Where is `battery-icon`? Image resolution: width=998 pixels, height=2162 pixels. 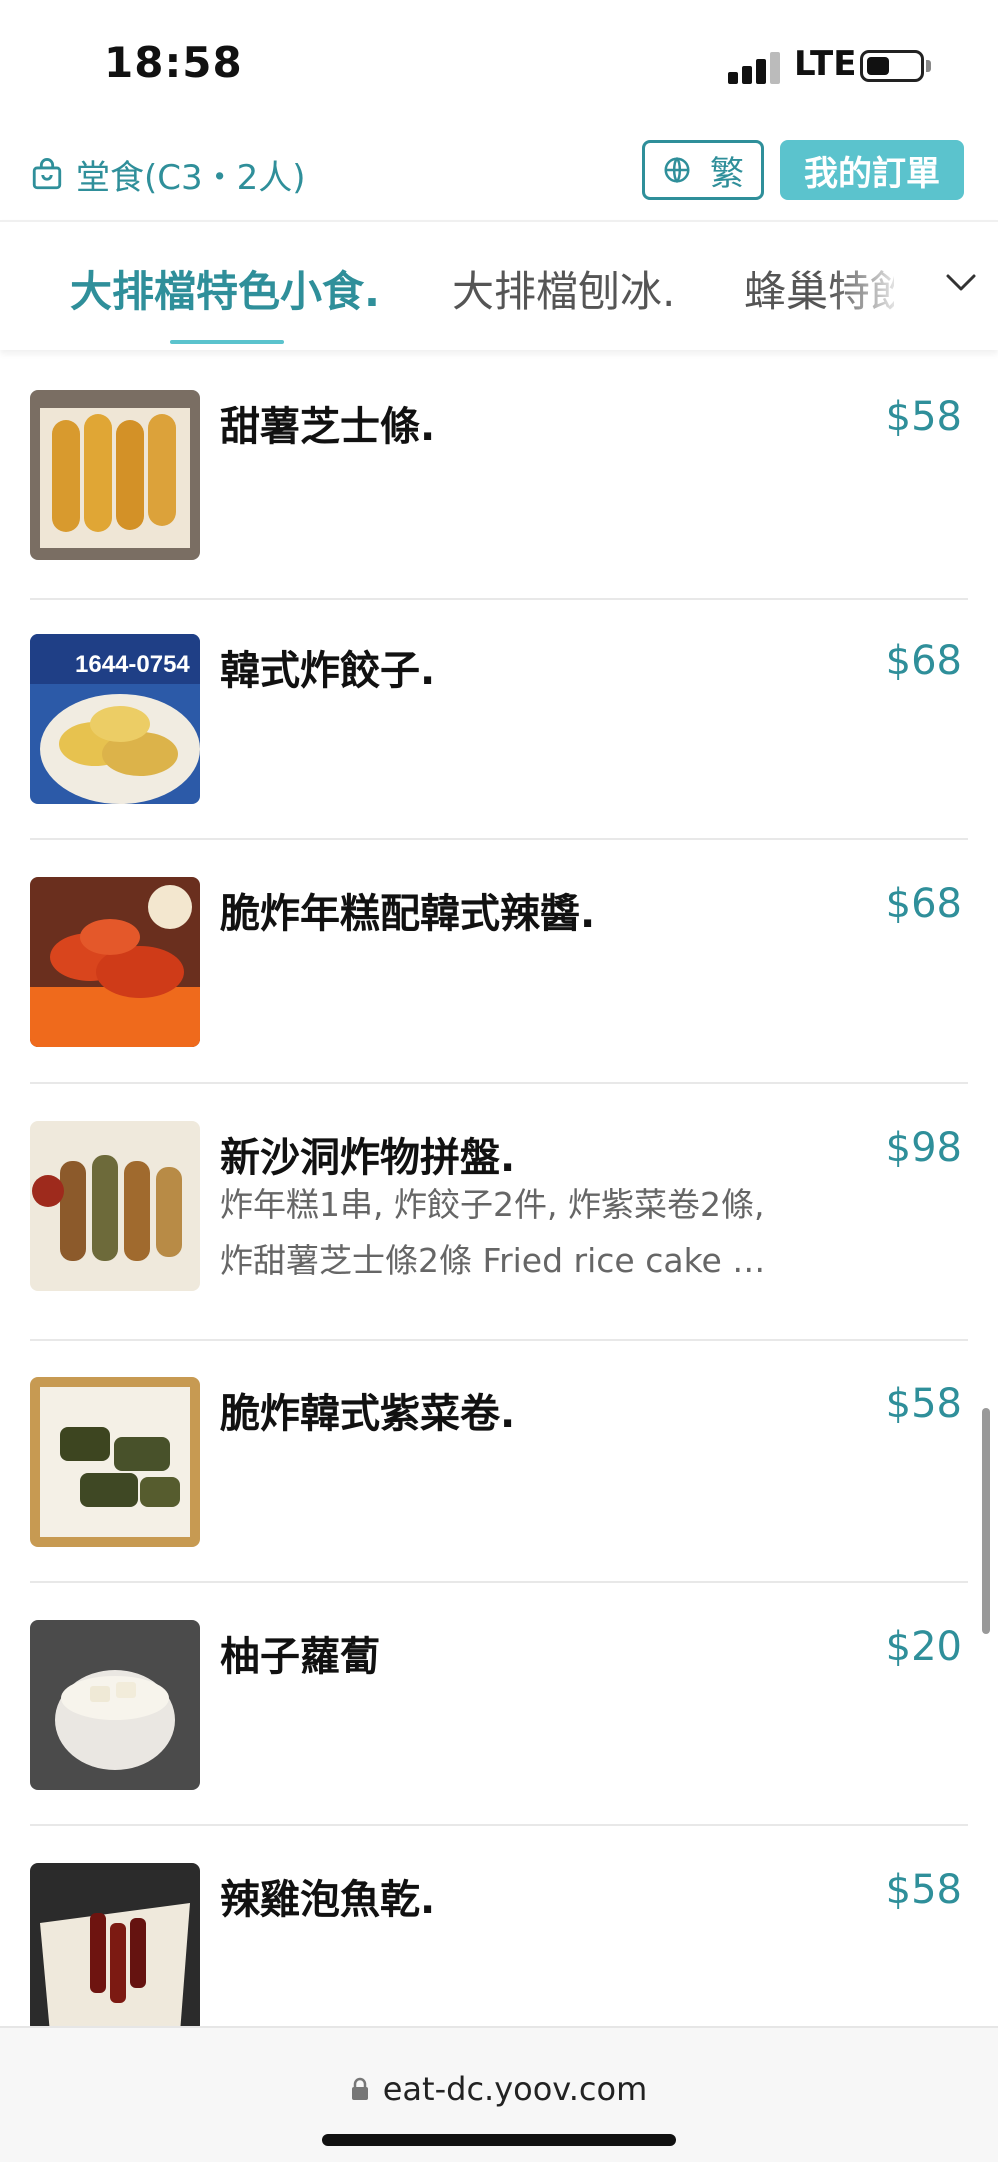 battery-icon is located at coordinates (892, 66).